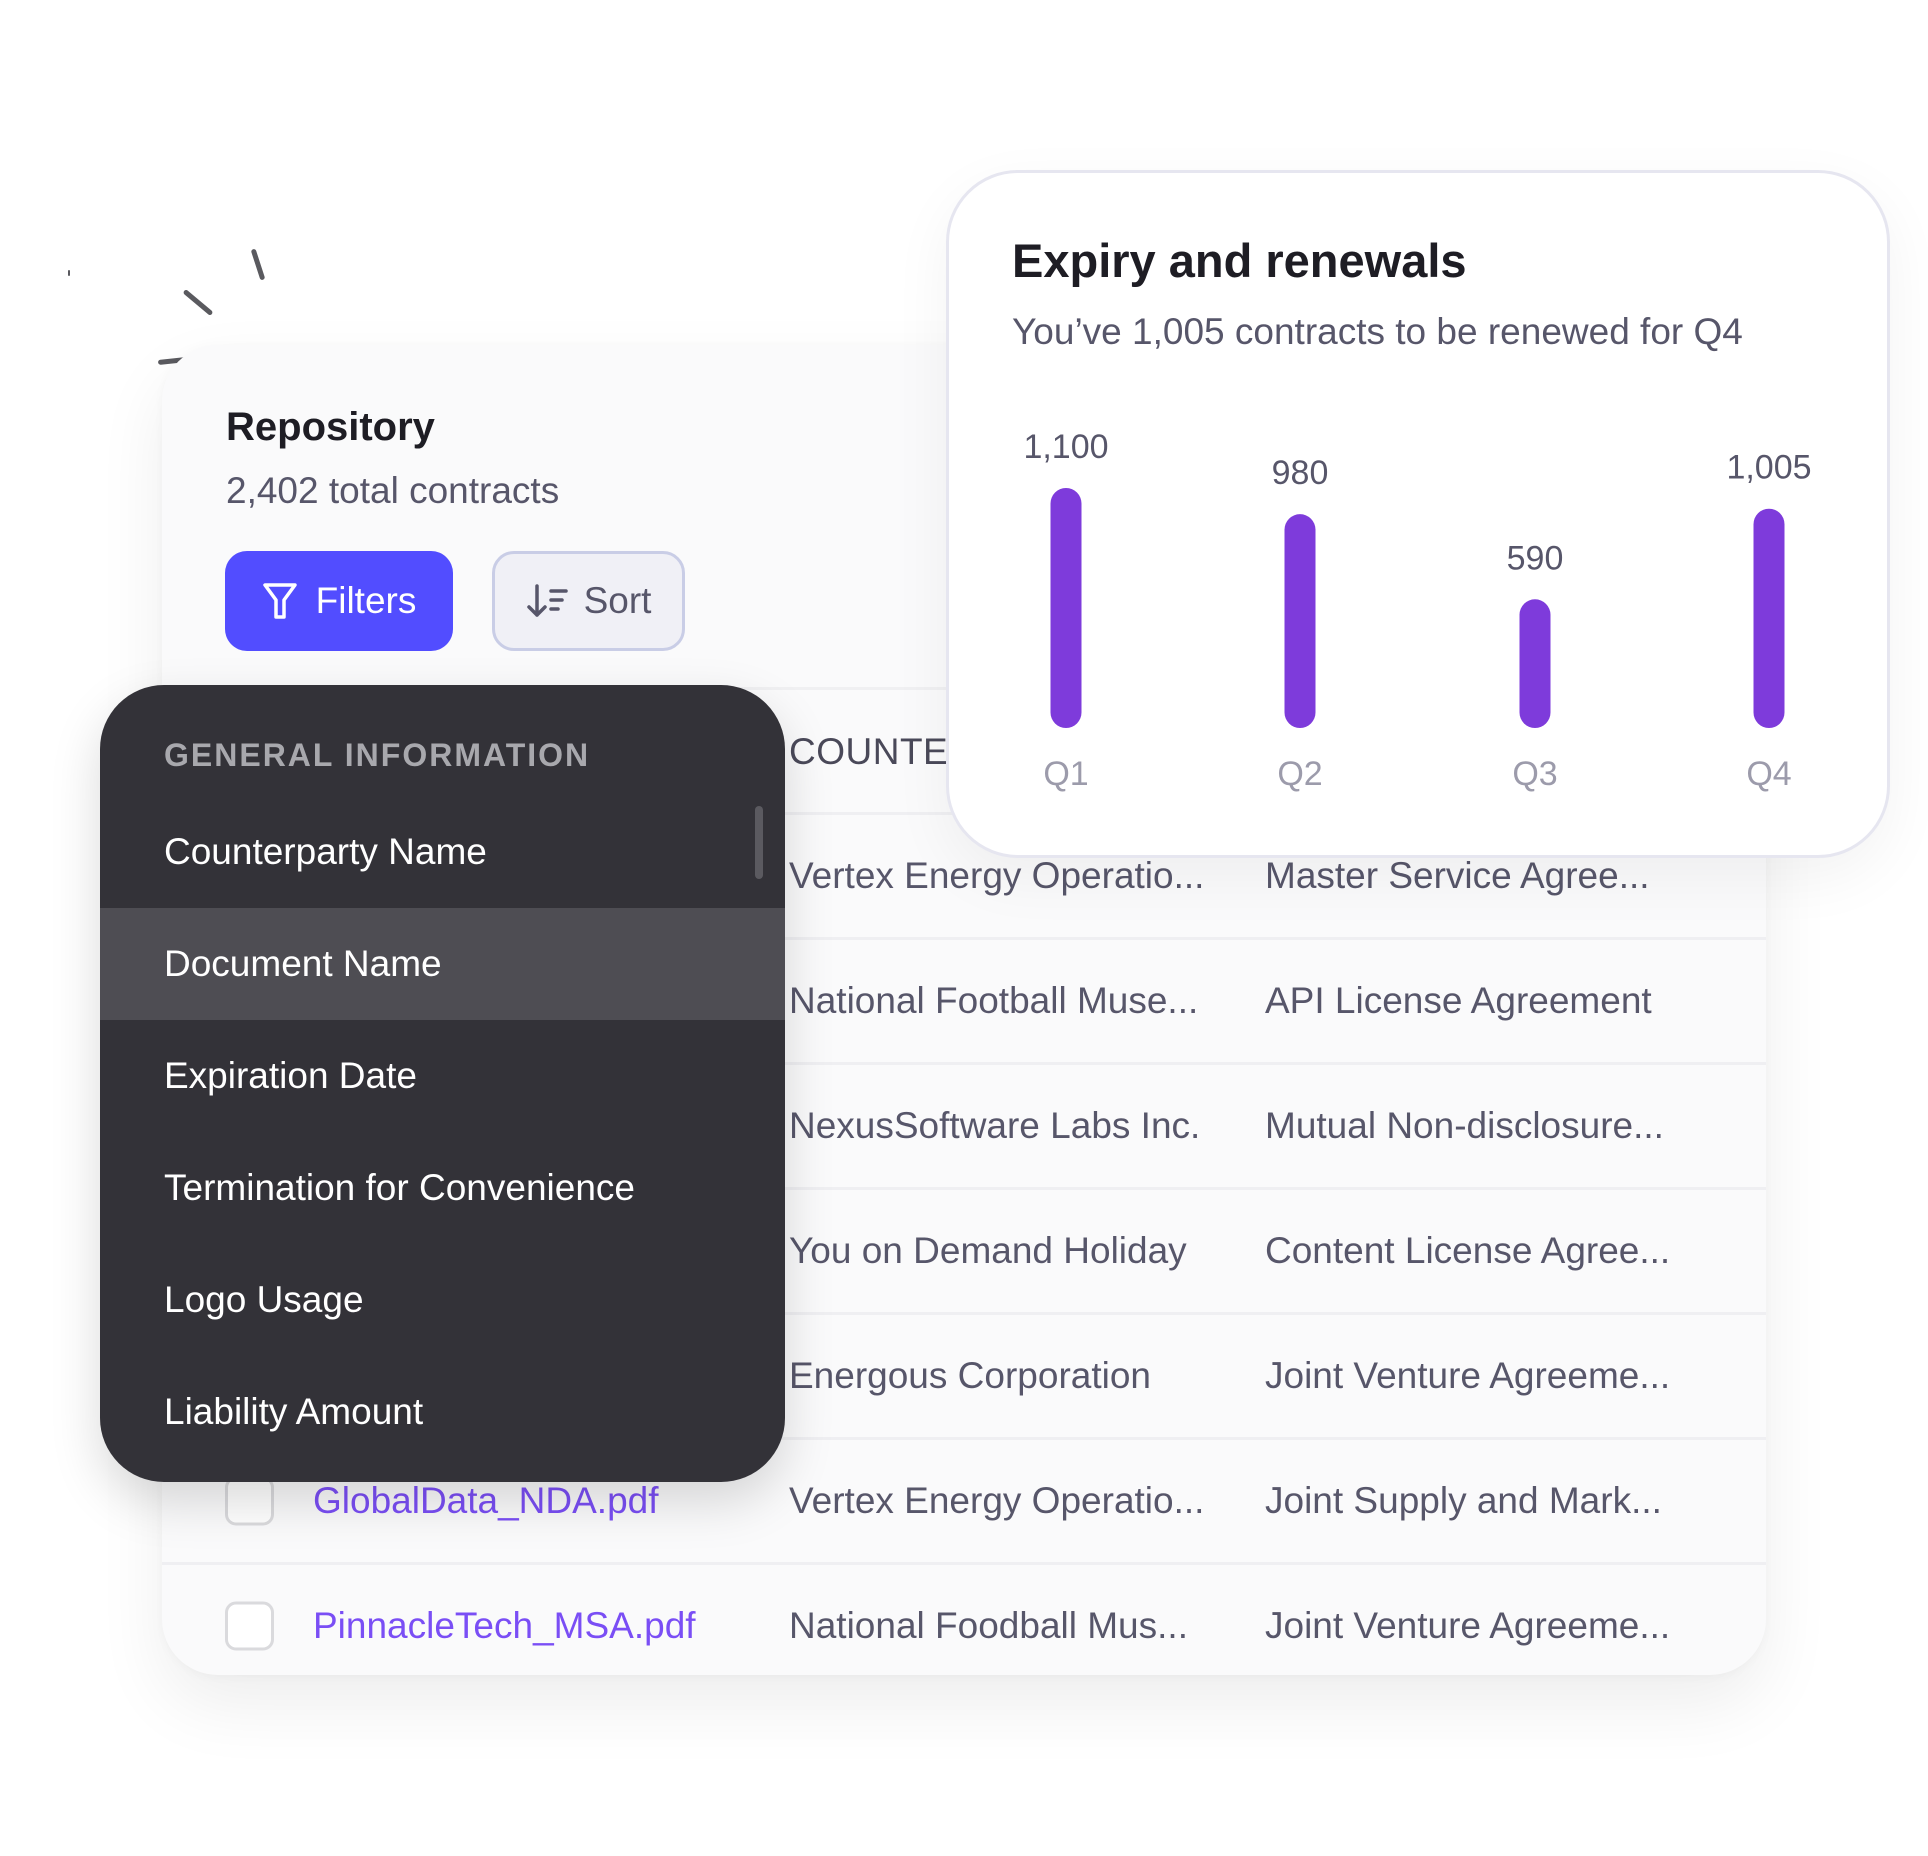 The image size is (1928, 1856). I want to click on x-tick-label: Q4, so click(1768, 774).